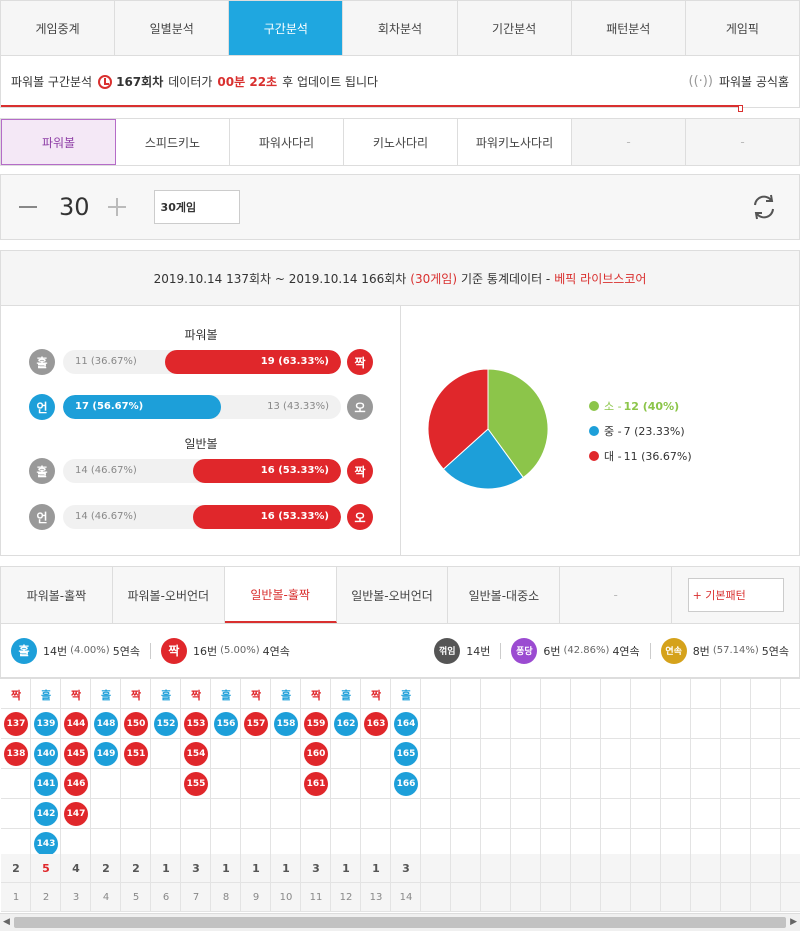  Describe the element at coordinates (190, 82) in the screenshot. I see `notice-mid: 데이터가` at that location.